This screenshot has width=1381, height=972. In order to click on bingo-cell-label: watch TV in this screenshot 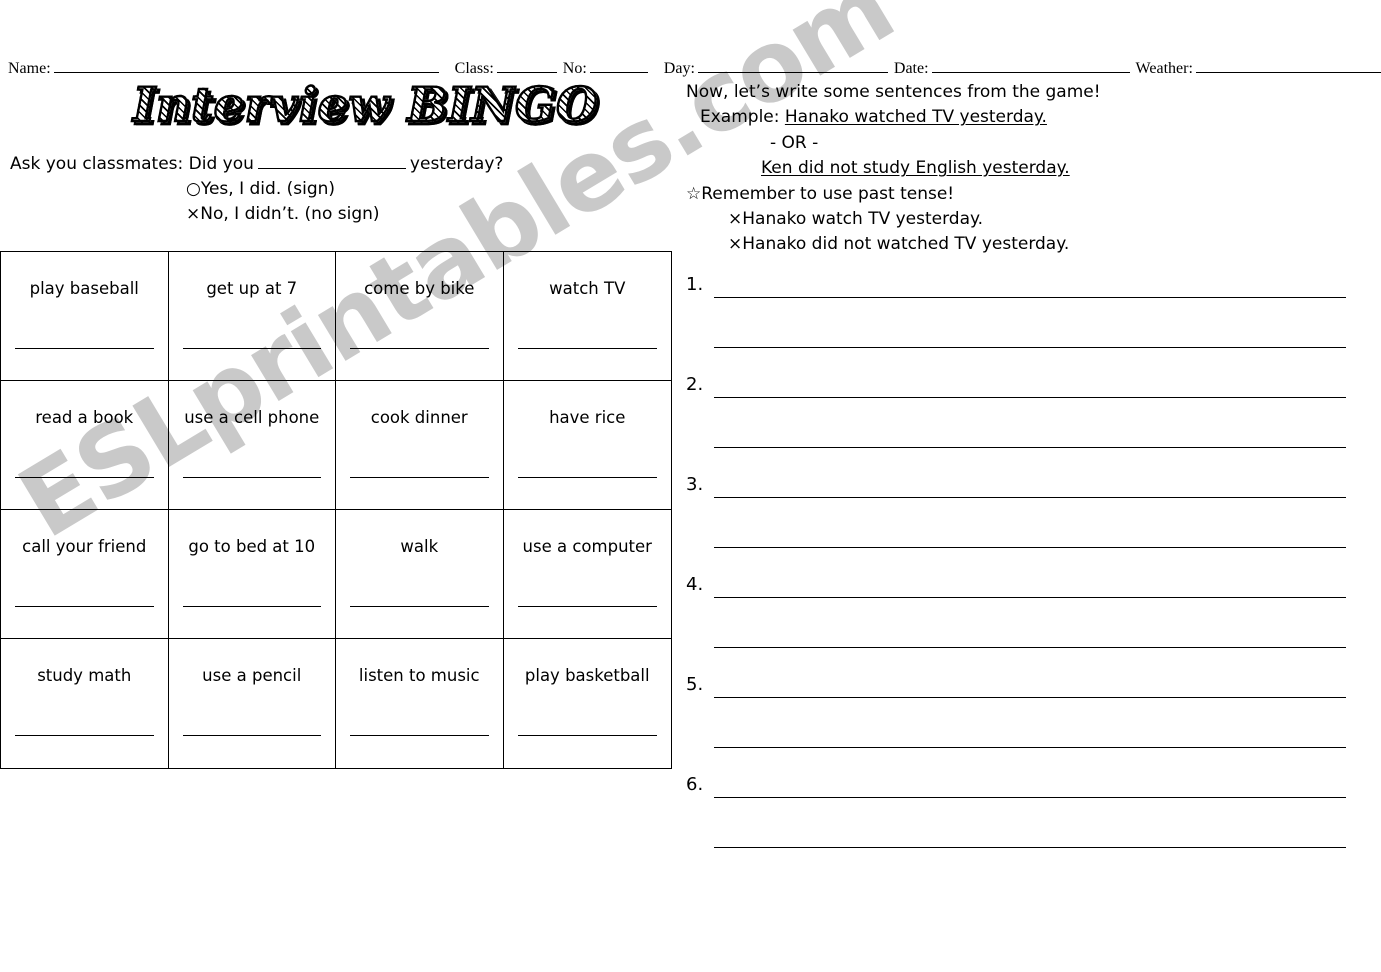, I will do `click(587, 288)`.